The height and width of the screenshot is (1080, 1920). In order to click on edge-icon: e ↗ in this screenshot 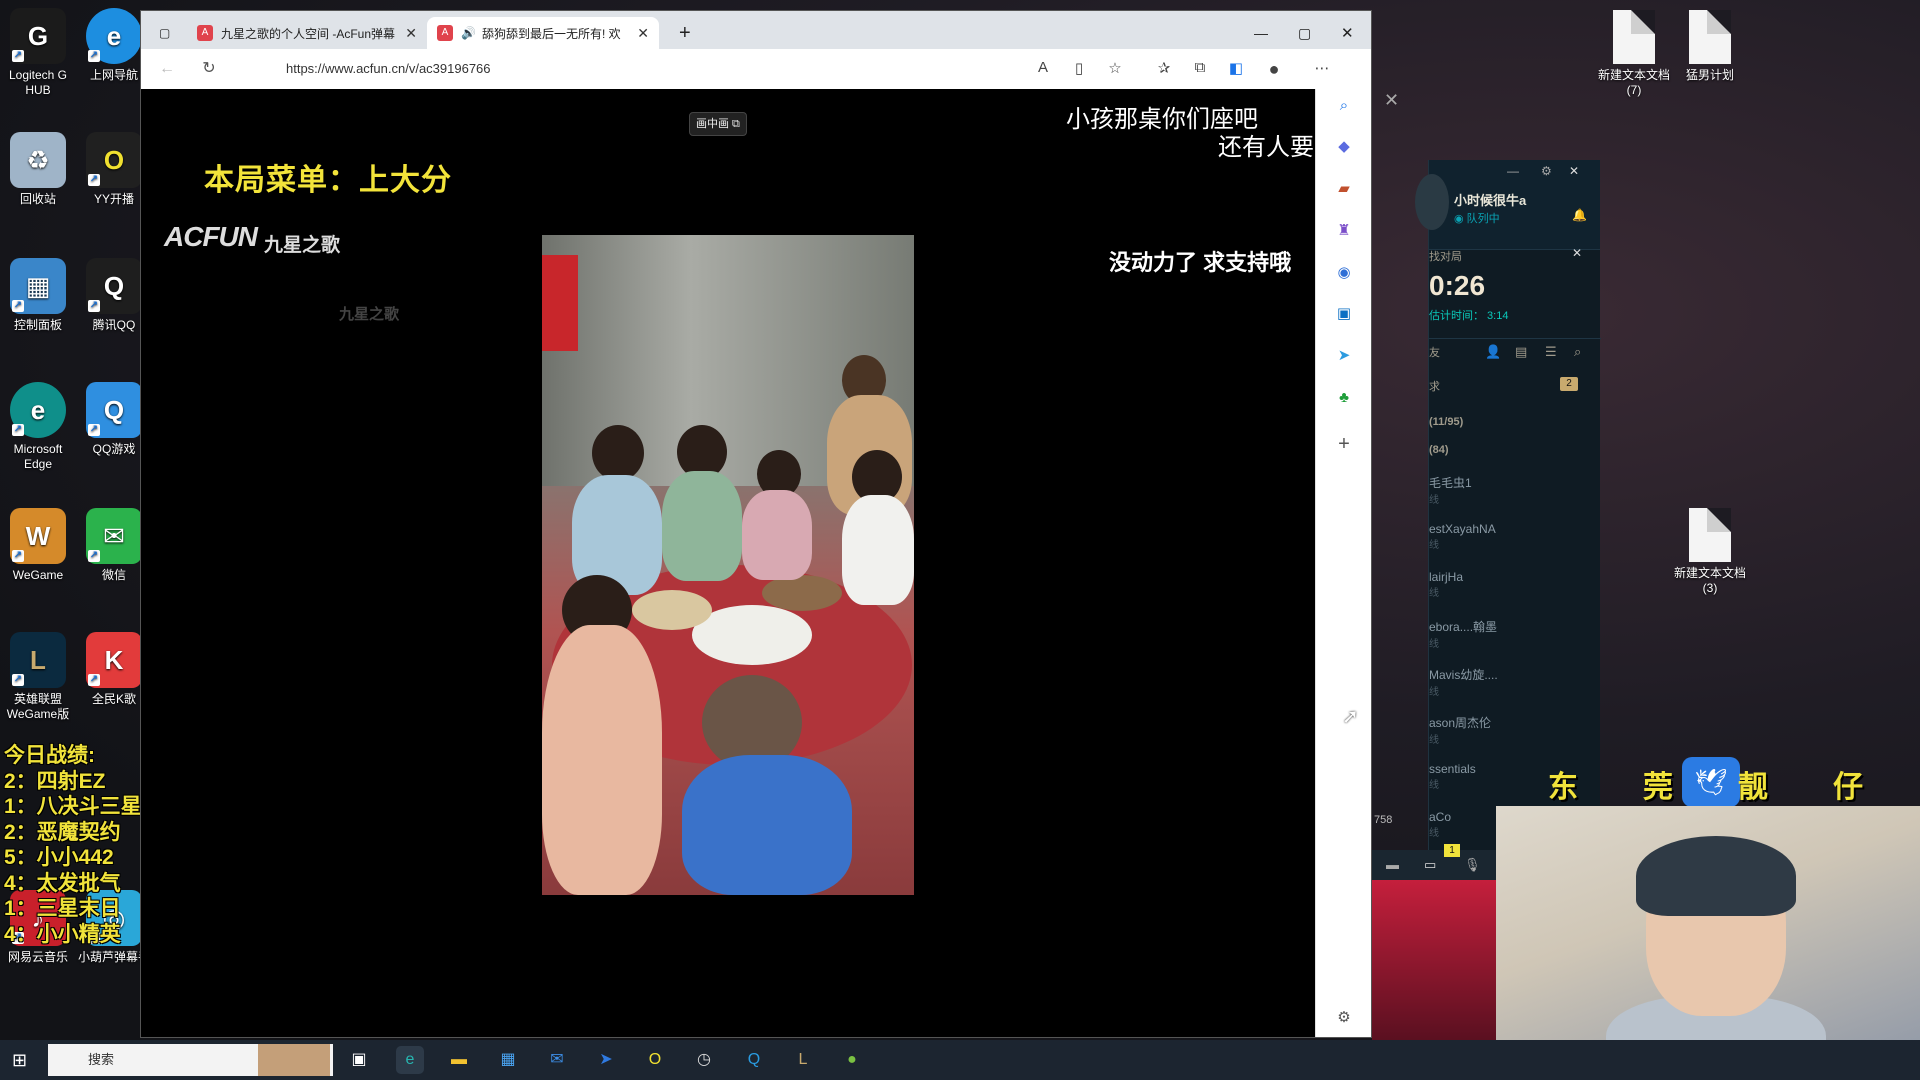, I will do `click(38, 410)`.